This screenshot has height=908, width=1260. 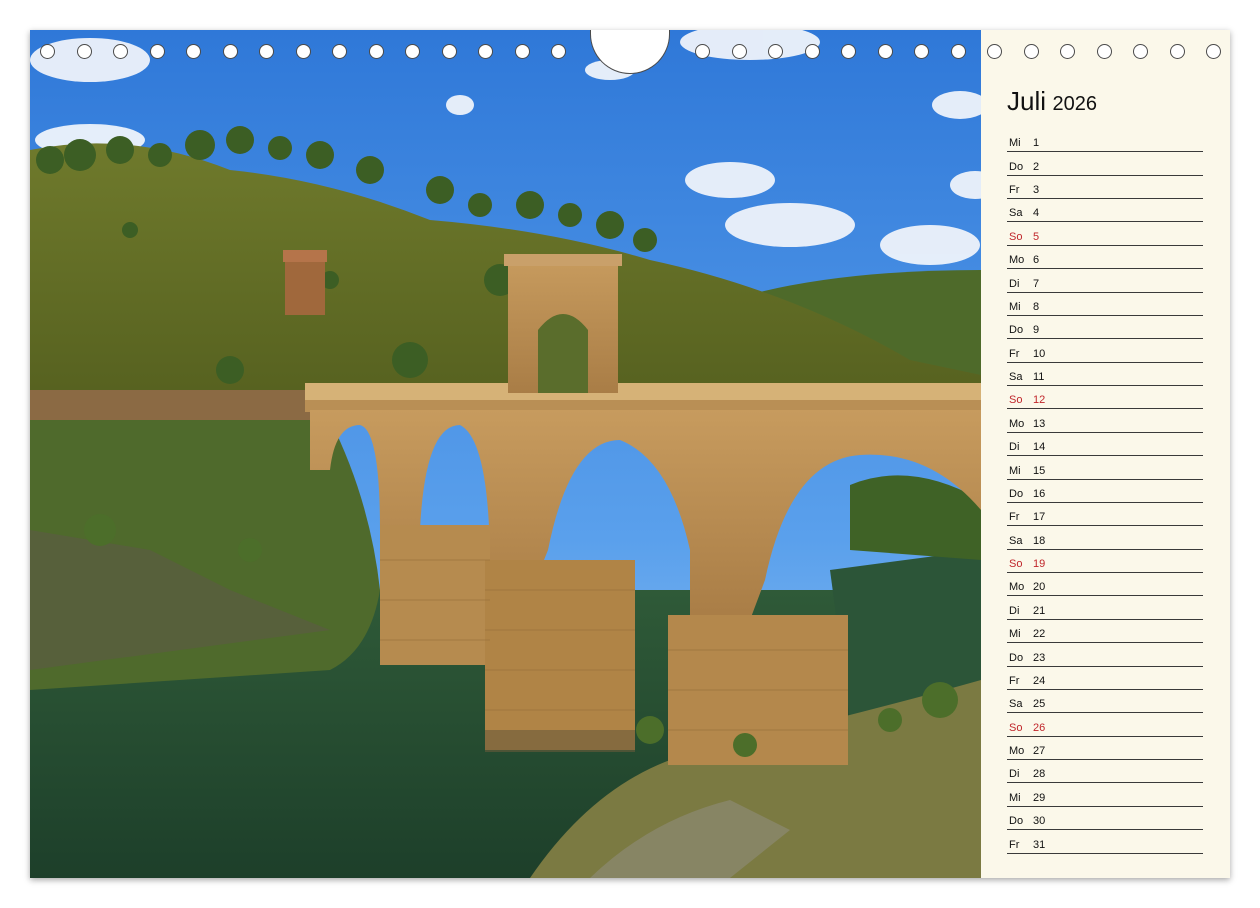 I want to click on day-number: 13, so click(x=1039, y=423).